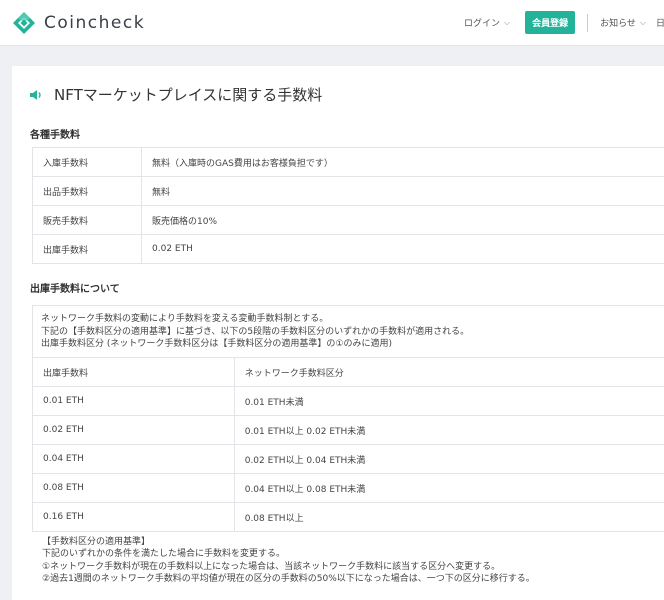 The height and width of the screenshot is (600, 664). Describe the element at coordinates (133, 430) in the screenshot. I see `table-cell: 0.02 ETH` at that location.